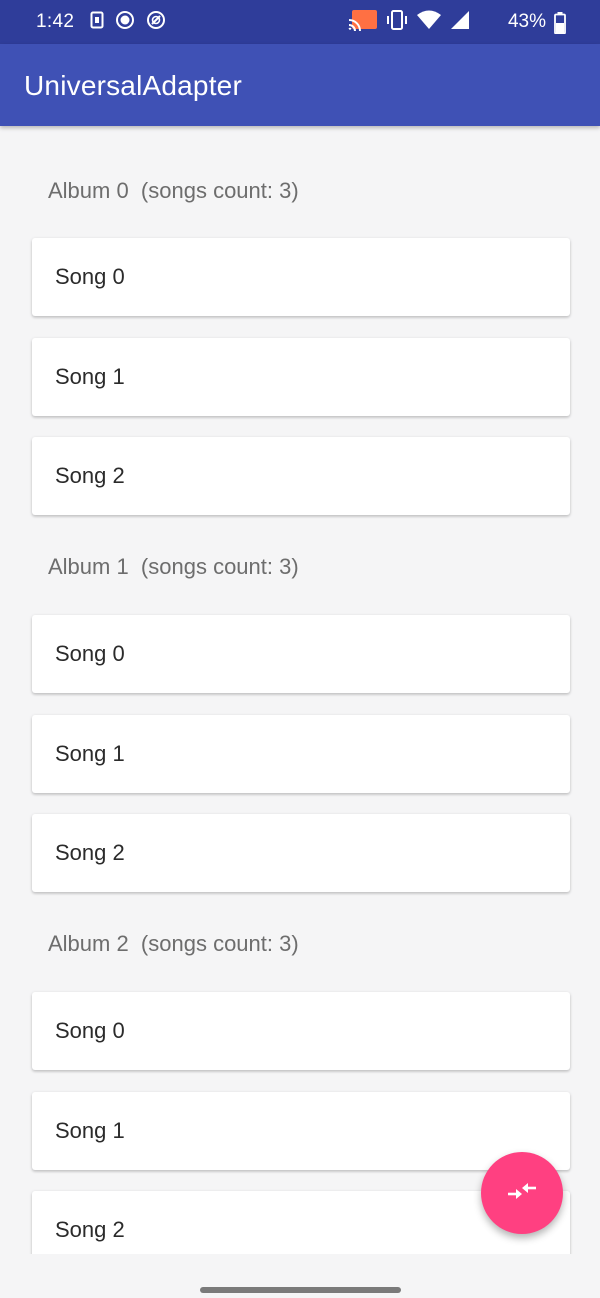 Image resolution: width=600 pixels, height=1298 pixels. Describe the element at coordinates (173, 190) in the screenshot. I see `album-header: Album 0 (songs count: 3)` at that location.